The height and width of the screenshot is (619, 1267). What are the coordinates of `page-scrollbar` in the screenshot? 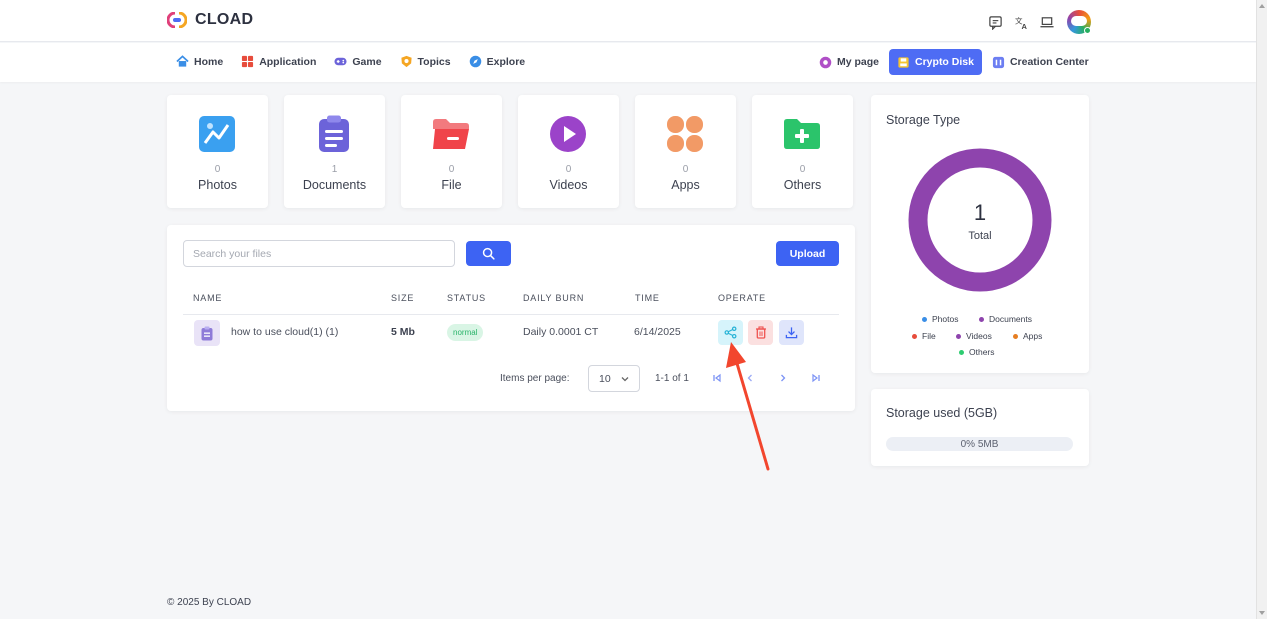 It's located at (1261, 309).